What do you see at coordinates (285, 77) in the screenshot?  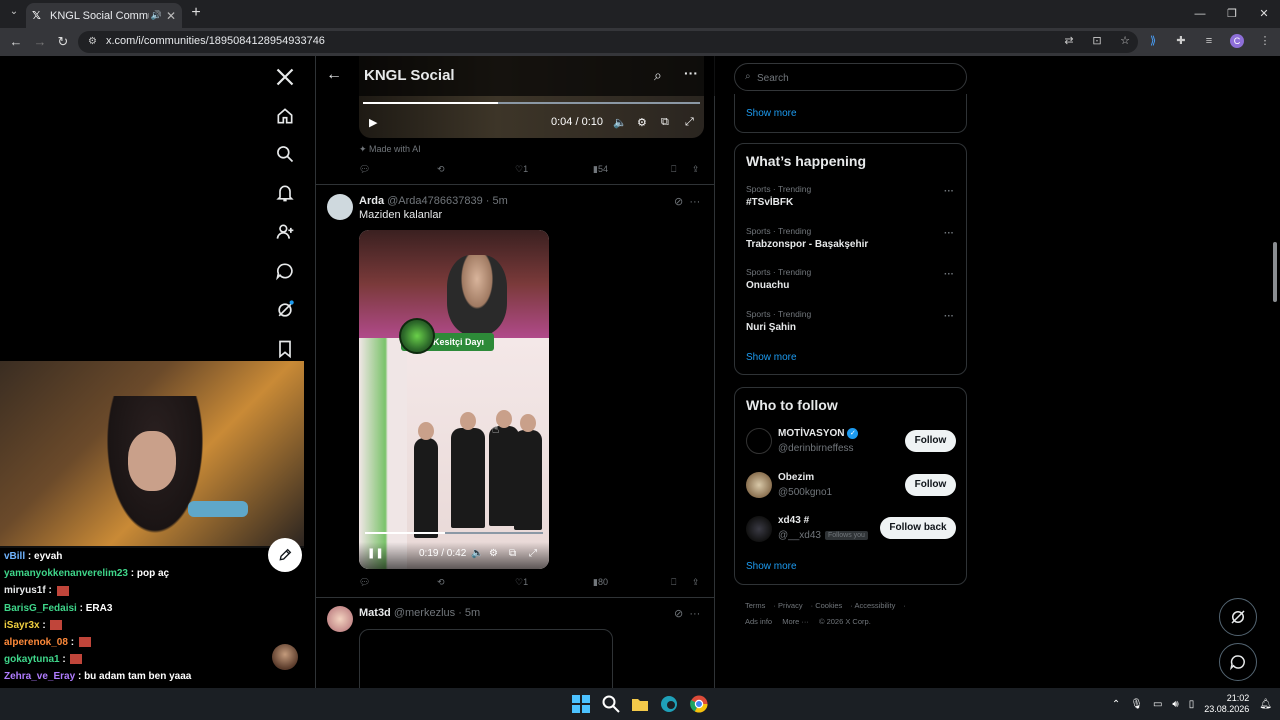 I see `x-home-logo-icon` at bounding box center [285, 77].